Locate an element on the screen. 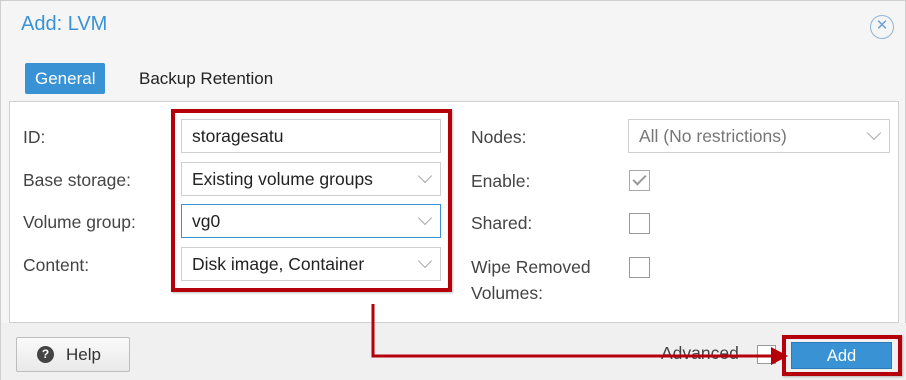 Image resolution: width=906 pixels, height=380 pixels. dialog-footer: ? Help Advanced Add is located at coordinates (453, 351).